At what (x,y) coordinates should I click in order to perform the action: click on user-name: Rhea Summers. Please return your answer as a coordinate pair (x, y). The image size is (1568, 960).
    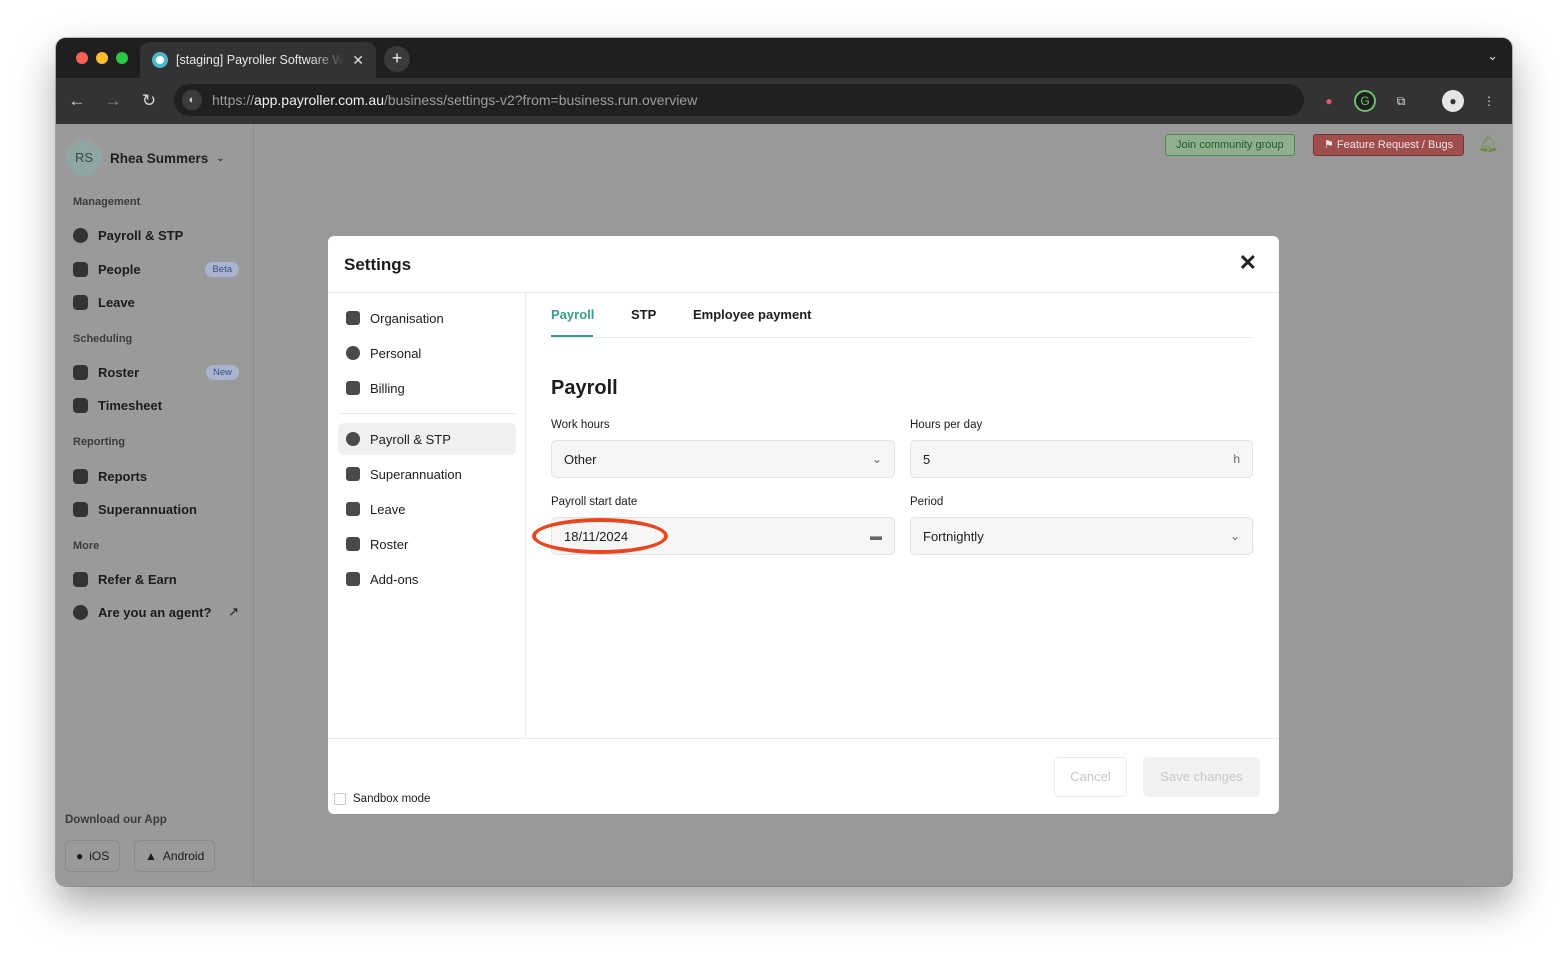
    Looking at the image, I should click on (159, 158).